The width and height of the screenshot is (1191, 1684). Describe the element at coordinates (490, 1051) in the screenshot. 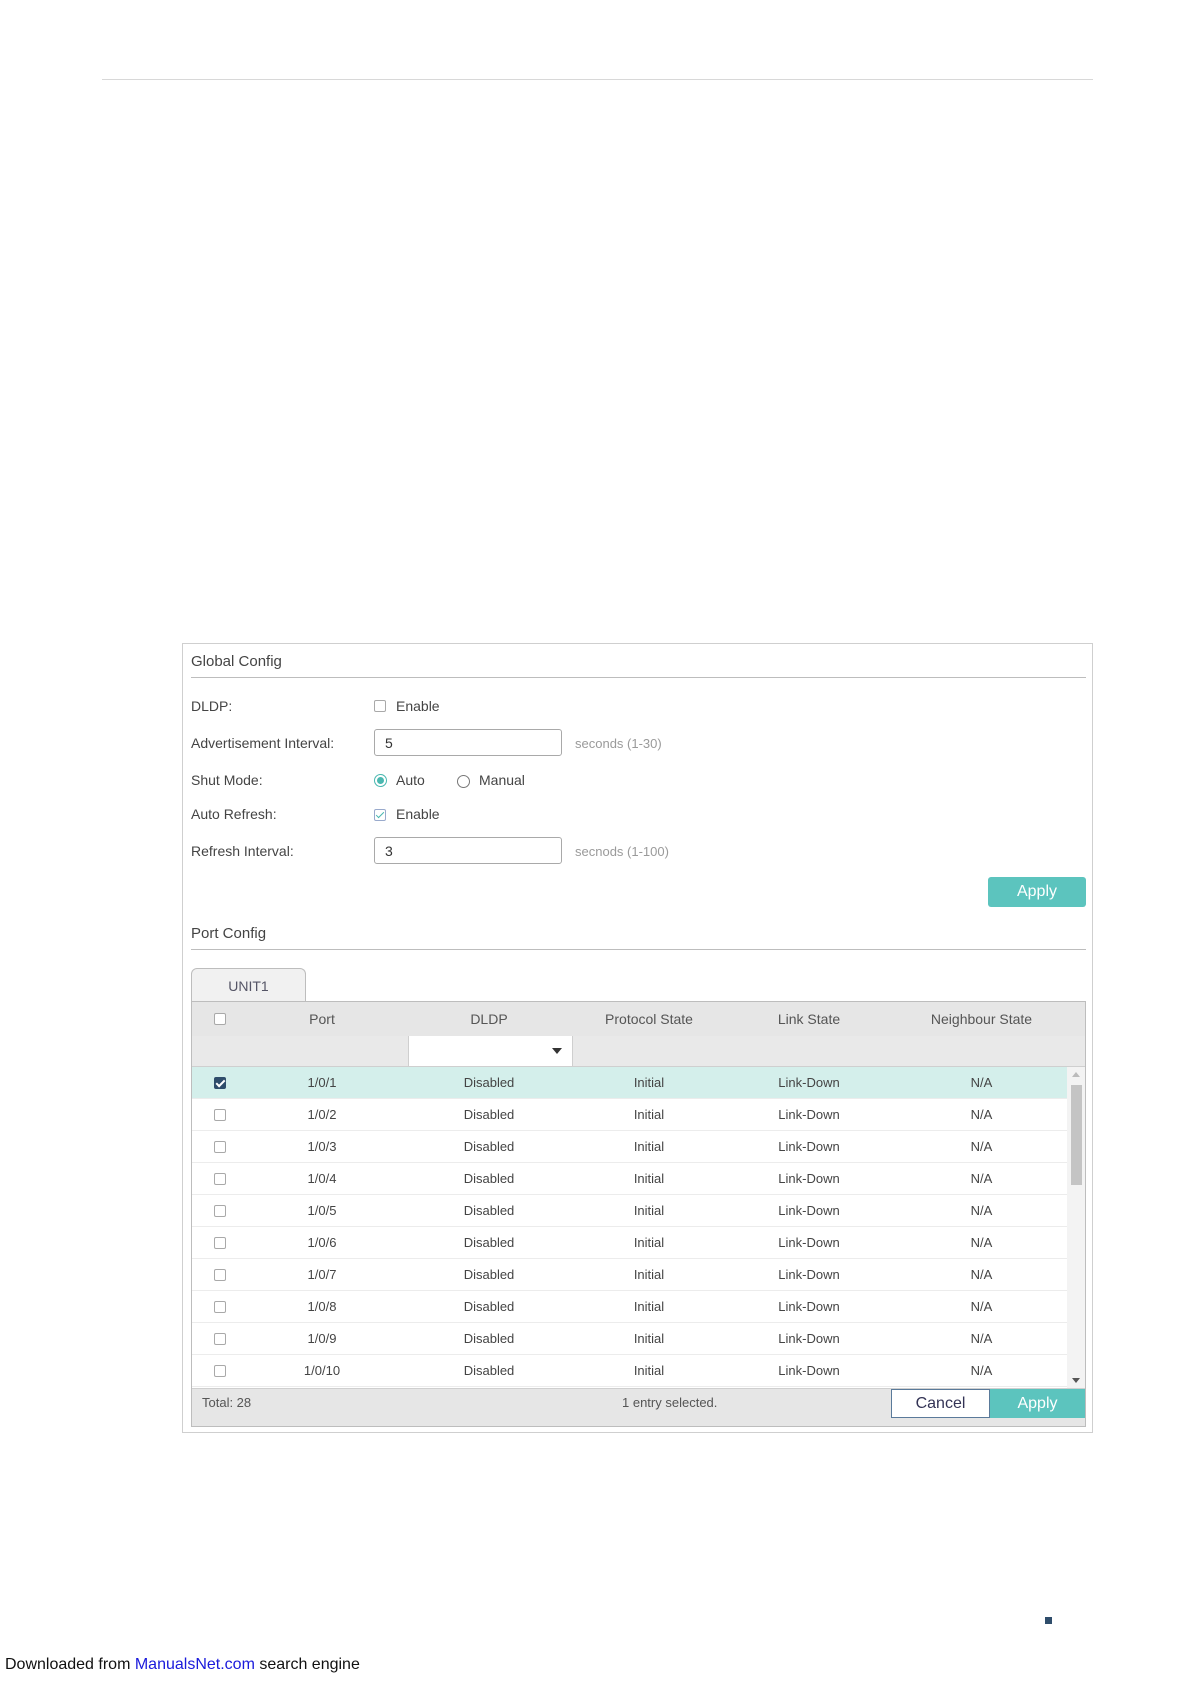

I see `dldp-filter-select` at that location.